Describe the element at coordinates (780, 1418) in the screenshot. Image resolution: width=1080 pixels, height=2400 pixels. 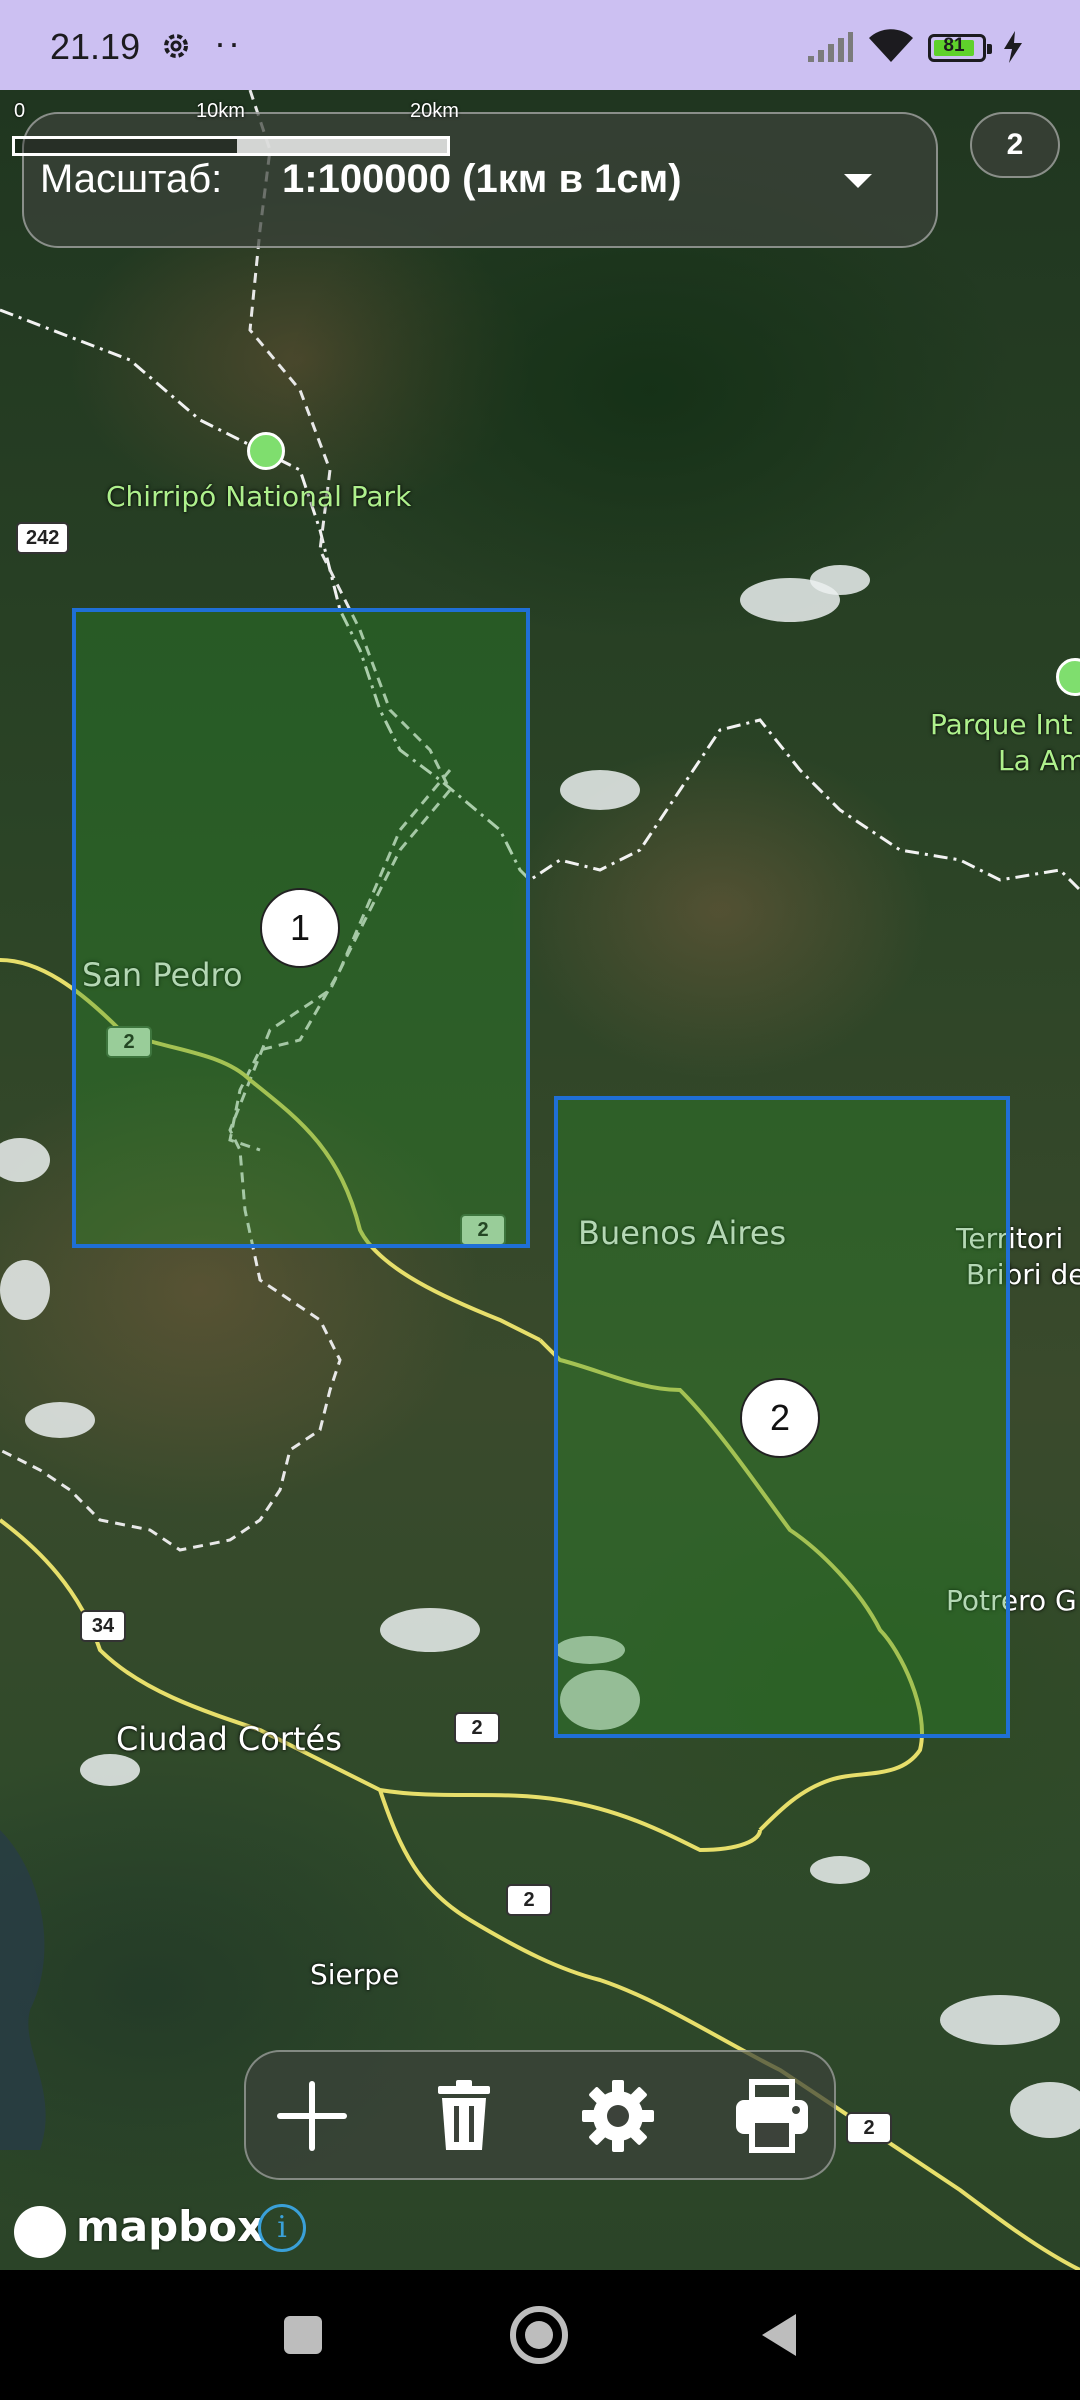
I see `region-number-2: 2` at that location.